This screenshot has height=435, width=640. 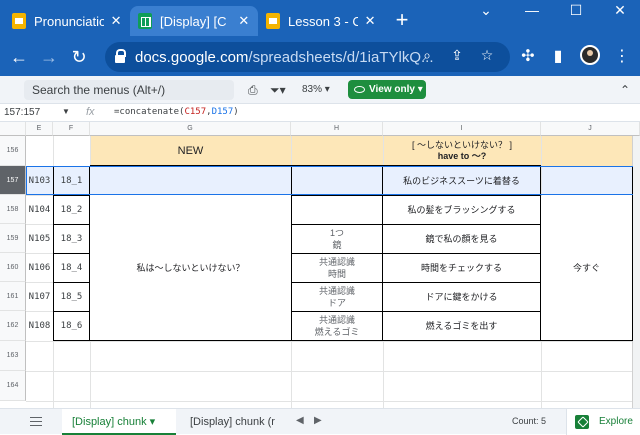 I want to click on tab-label: Pronunciation, so click(x=69, y=21).